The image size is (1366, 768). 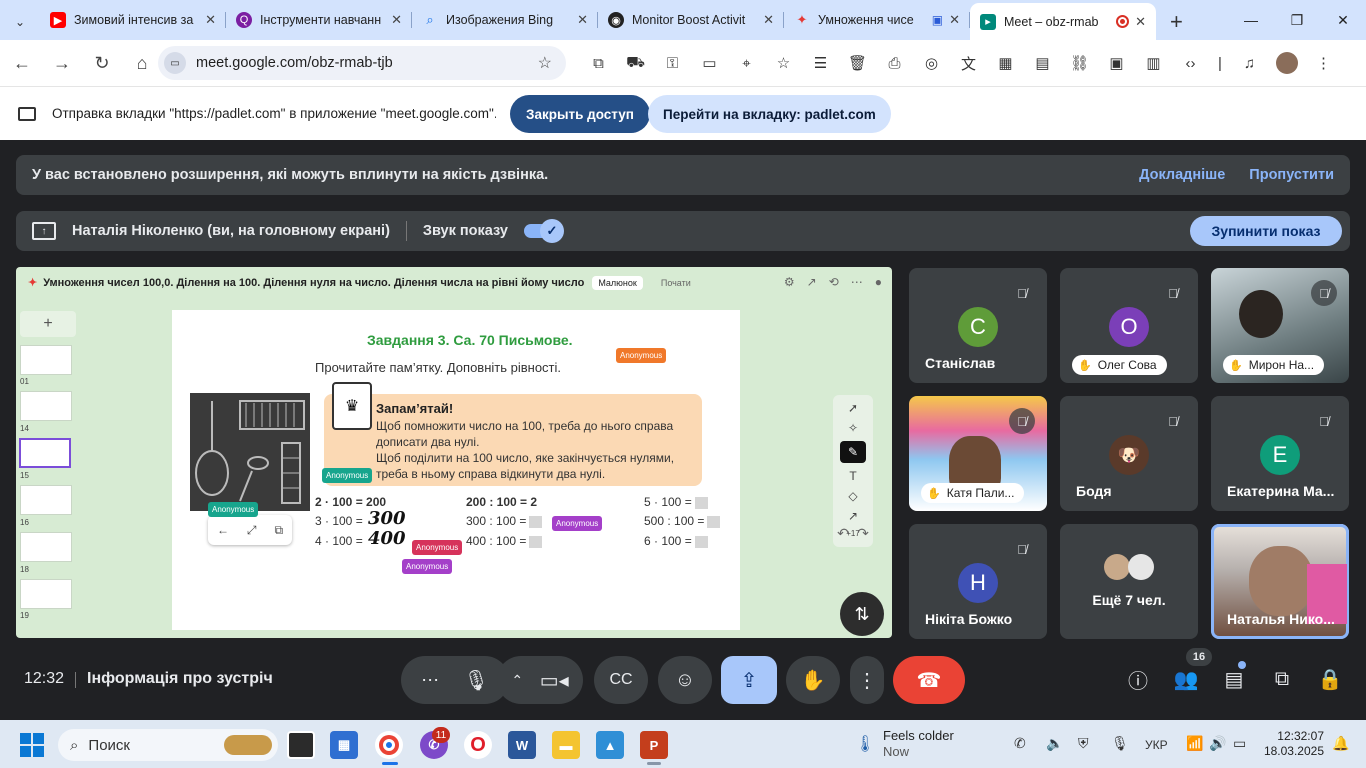 I want to click on participant-tile: 🎙̸ 🐶 Бодя, so click(x=1129, y=453).